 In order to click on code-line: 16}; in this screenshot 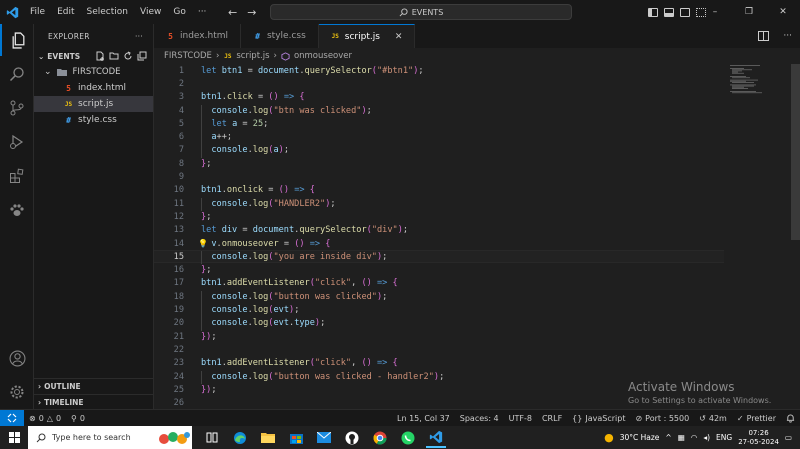, I will do `click(439, 270)`.